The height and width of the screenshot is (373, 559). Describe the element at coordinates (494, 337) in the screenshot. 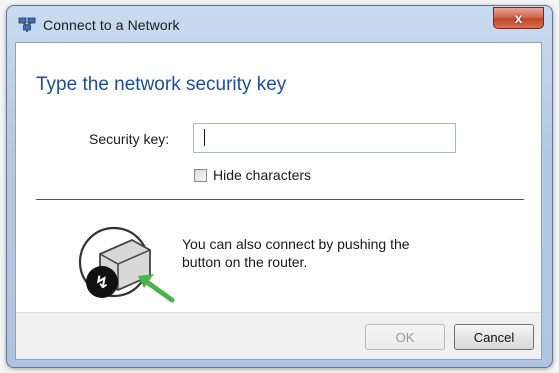

I see `cancel-button: Cancel` at that location.